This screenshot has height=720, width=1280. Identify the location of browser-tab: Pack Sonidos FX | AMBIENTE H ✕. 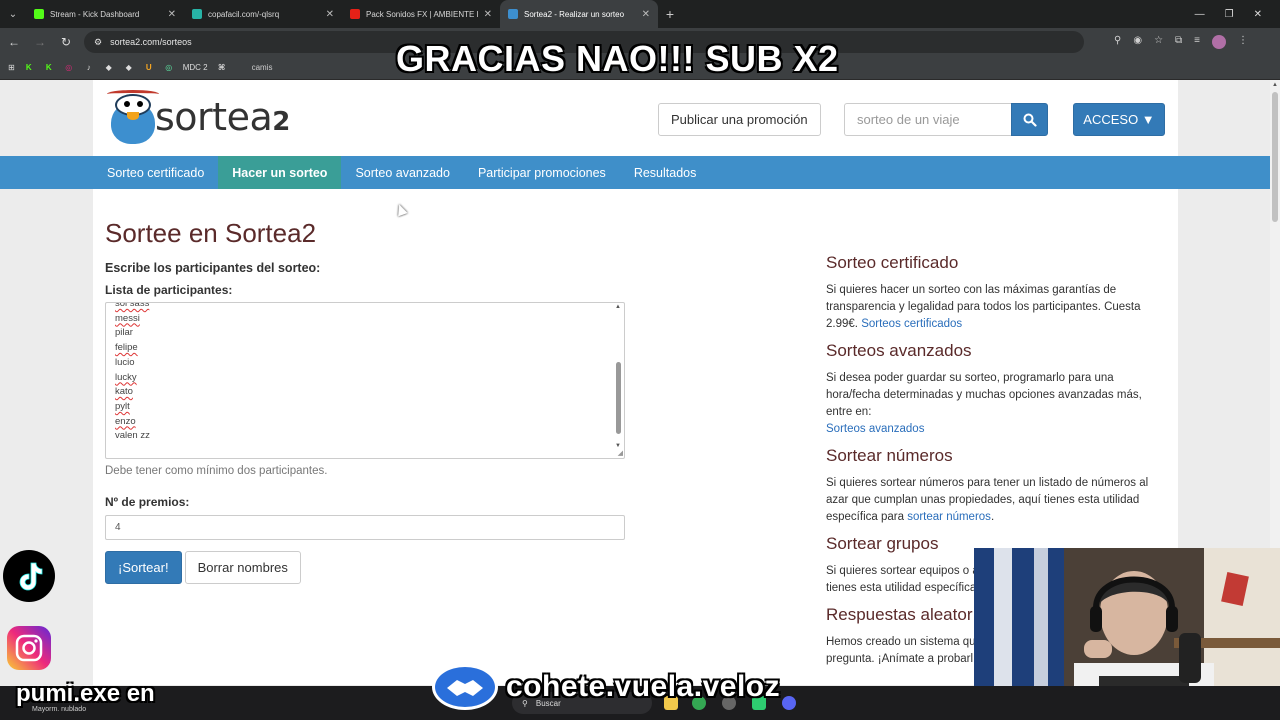
(421, 14).